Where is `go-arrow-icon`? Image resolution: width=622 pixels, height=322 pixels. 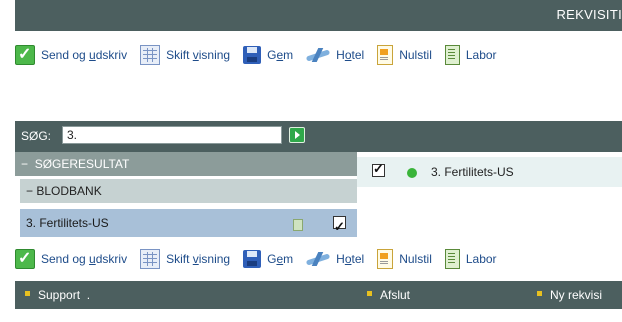 go-arrow-icon is located at coordinates (297, 135).